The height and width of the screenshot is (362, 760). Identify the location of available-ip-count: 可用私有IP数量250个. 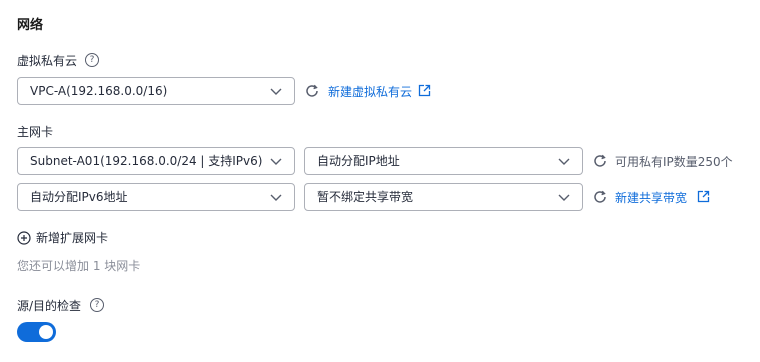
(674, 162).